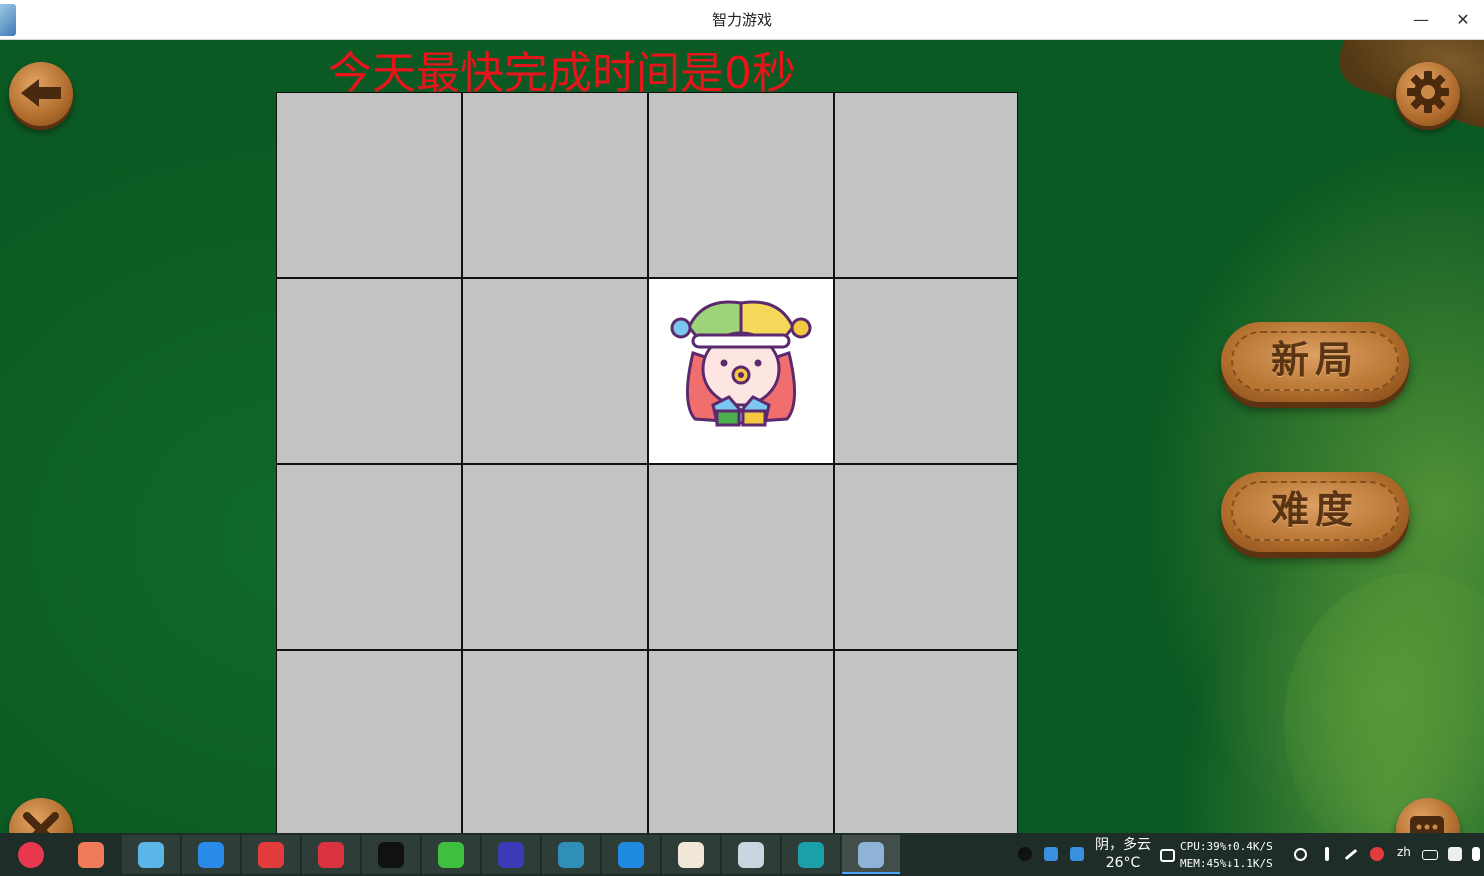 The image size is (1484, 876). Describe the element at coordinates (1430, 855) in the screenshot. I see `keyboard-icon` at that location.